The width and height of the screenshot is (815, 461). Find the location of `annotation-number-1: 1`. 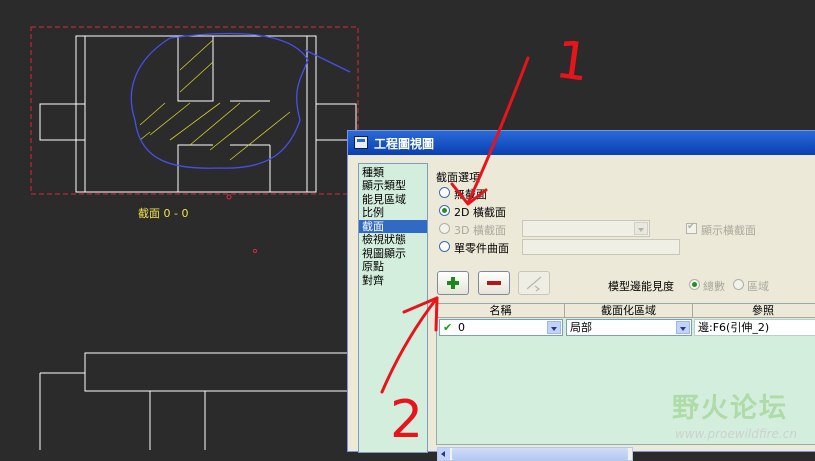

annotation-number-1: 1 is located at coordinates (572, 62).